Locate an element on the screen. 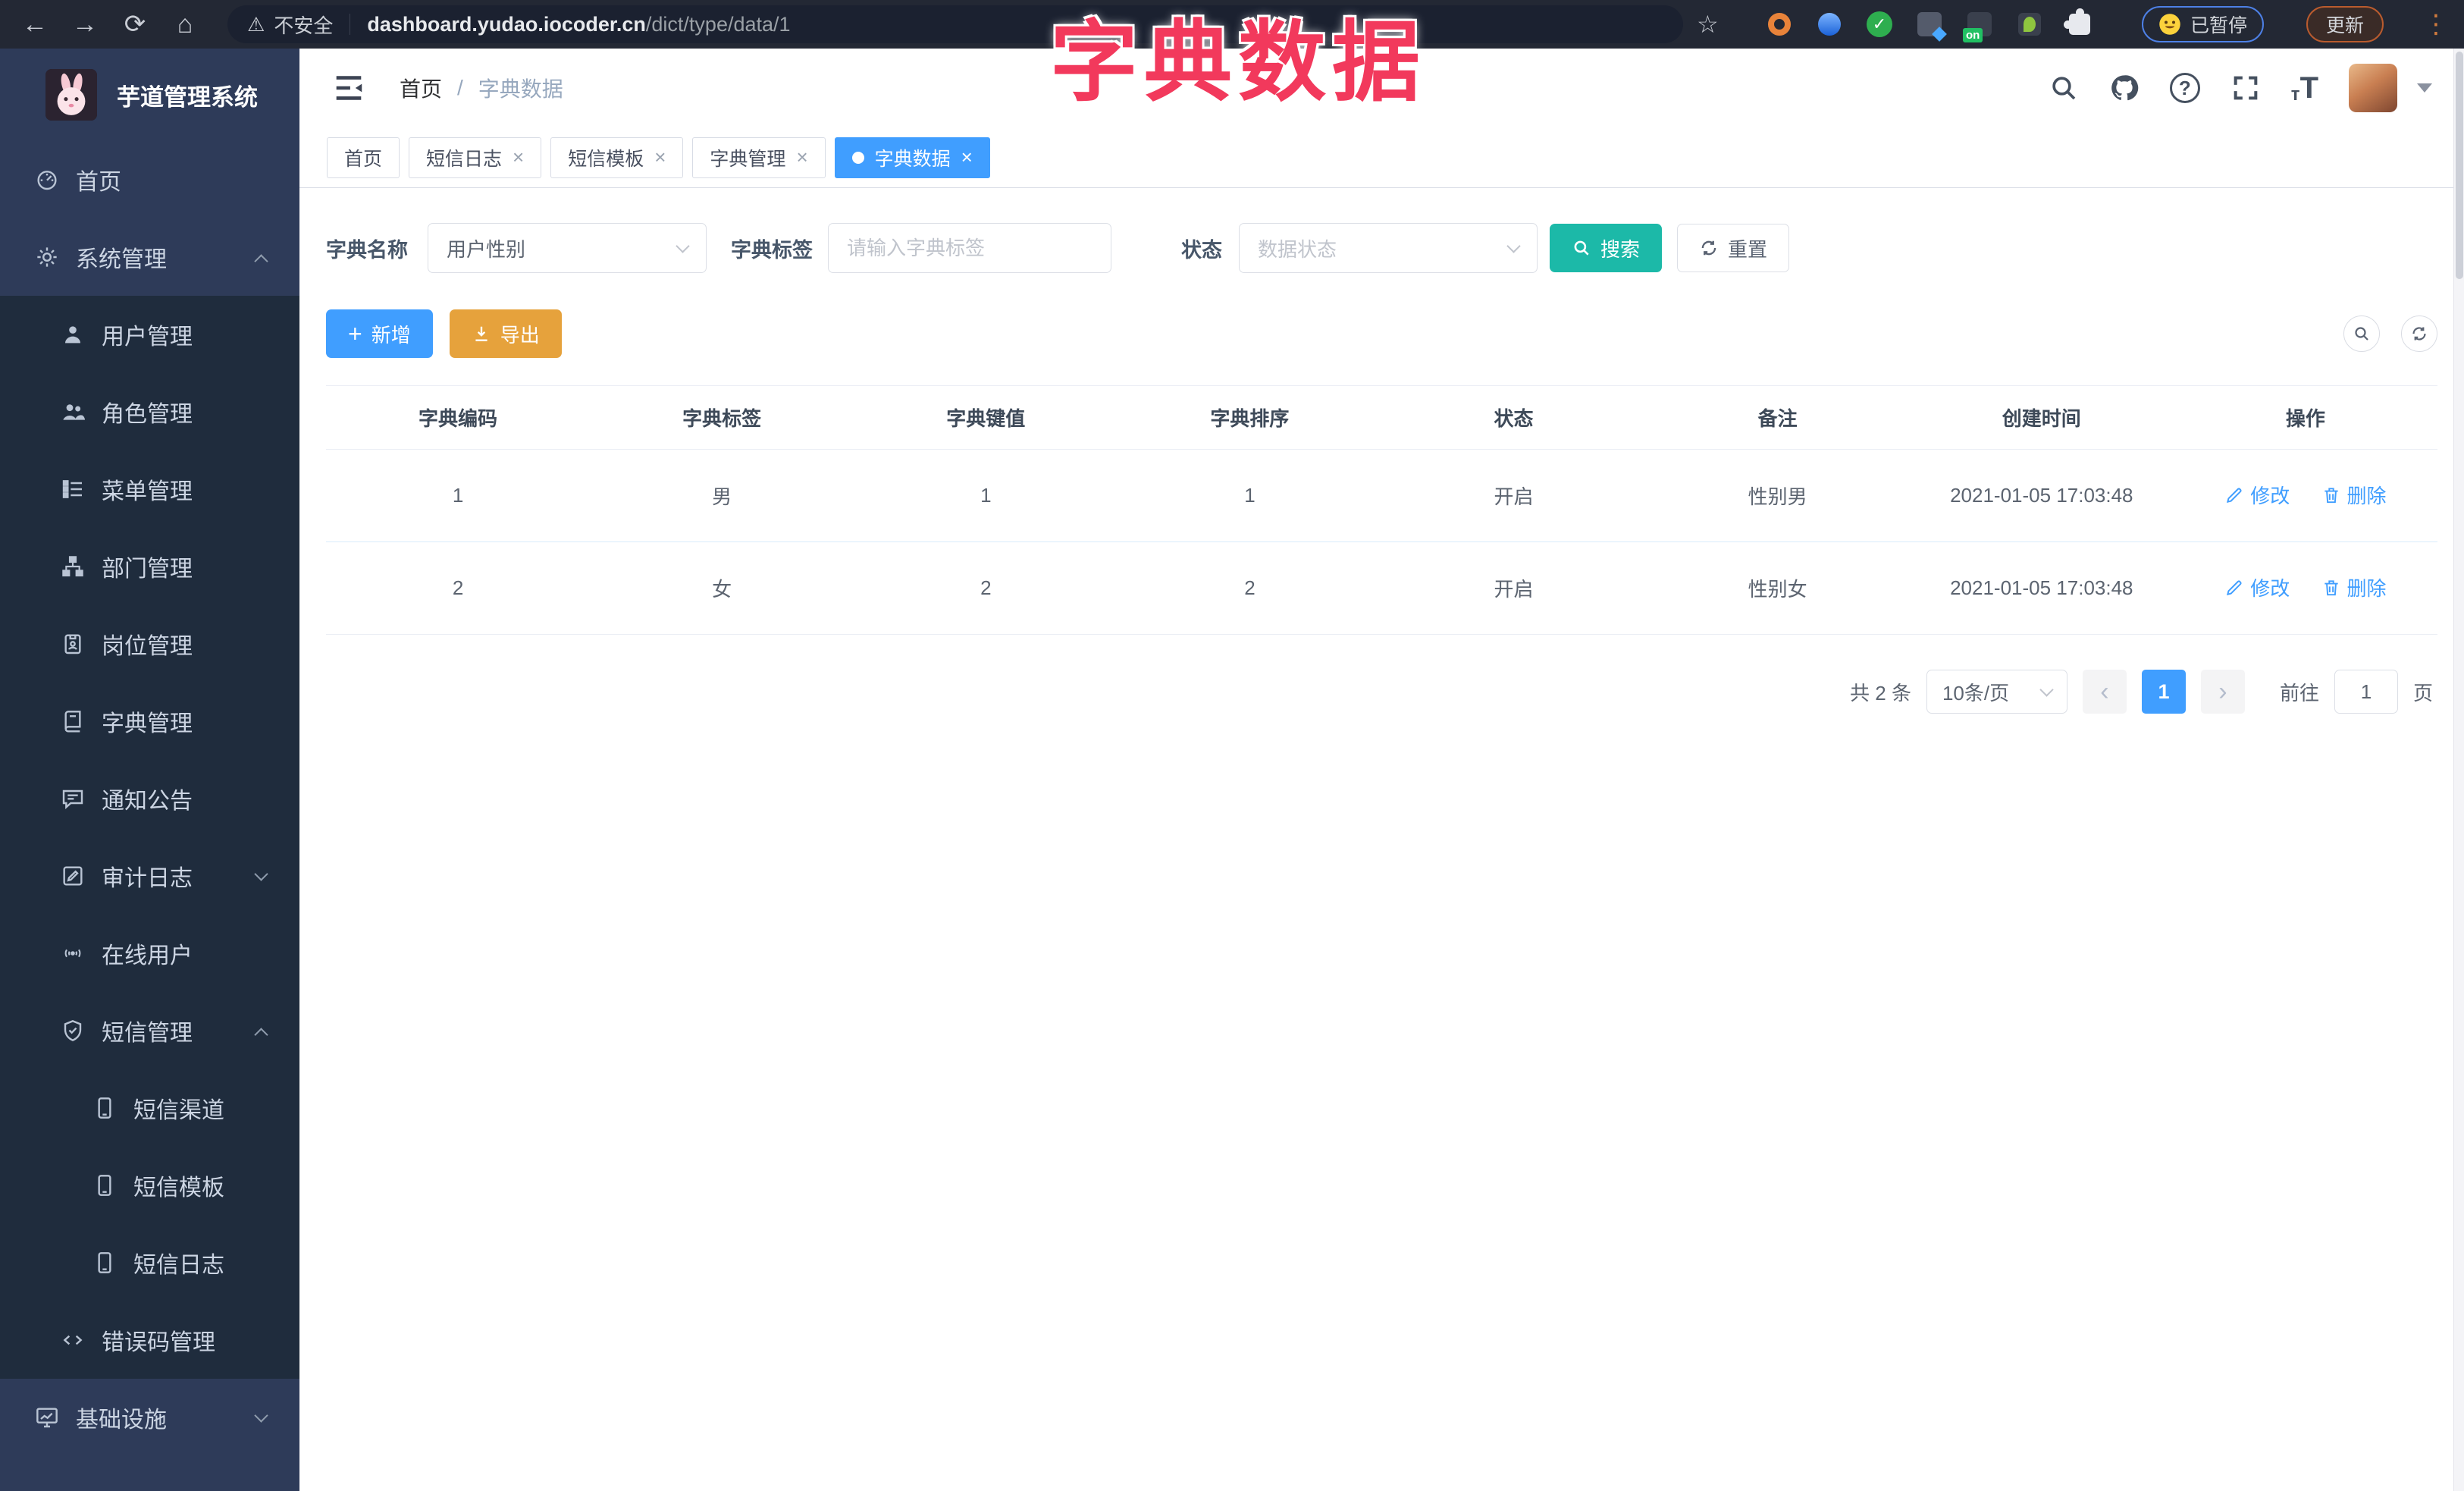 This screenshot has width=2464, height=1491. search-icon is located at coordinates (2064, 88).